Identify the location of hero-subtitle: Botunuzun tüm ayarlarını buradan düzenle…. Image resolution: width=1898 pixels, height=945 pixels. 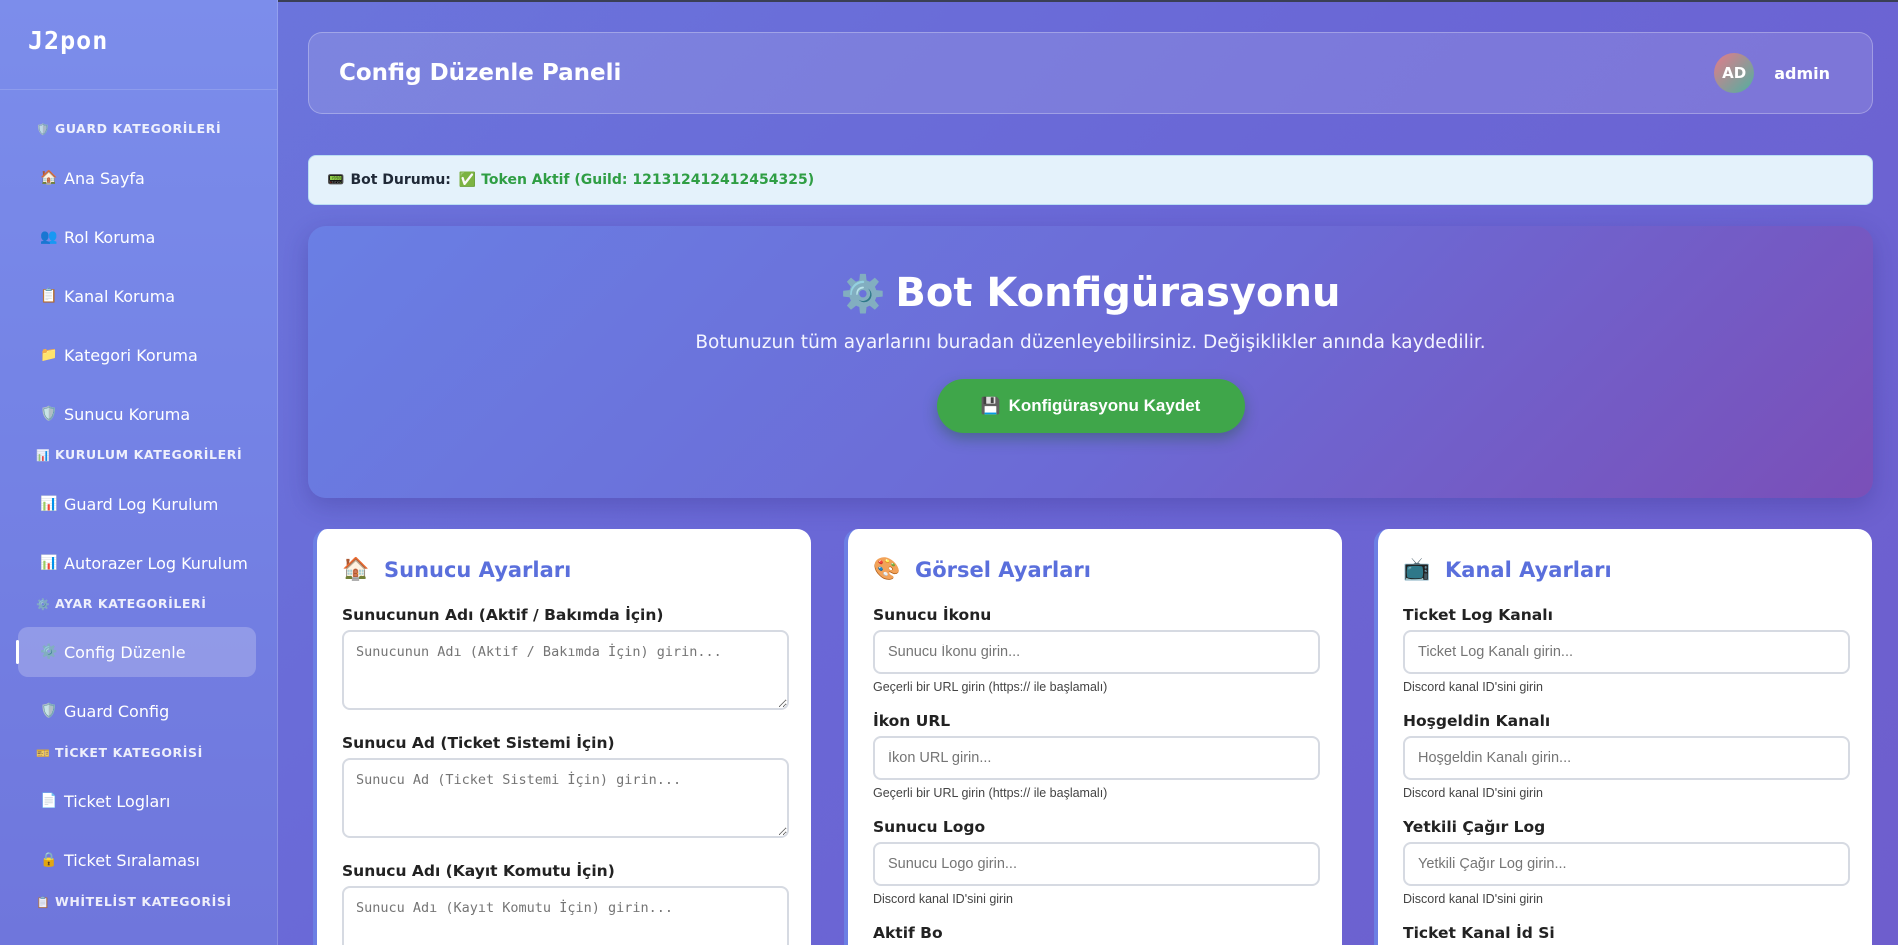
(1090, 342).